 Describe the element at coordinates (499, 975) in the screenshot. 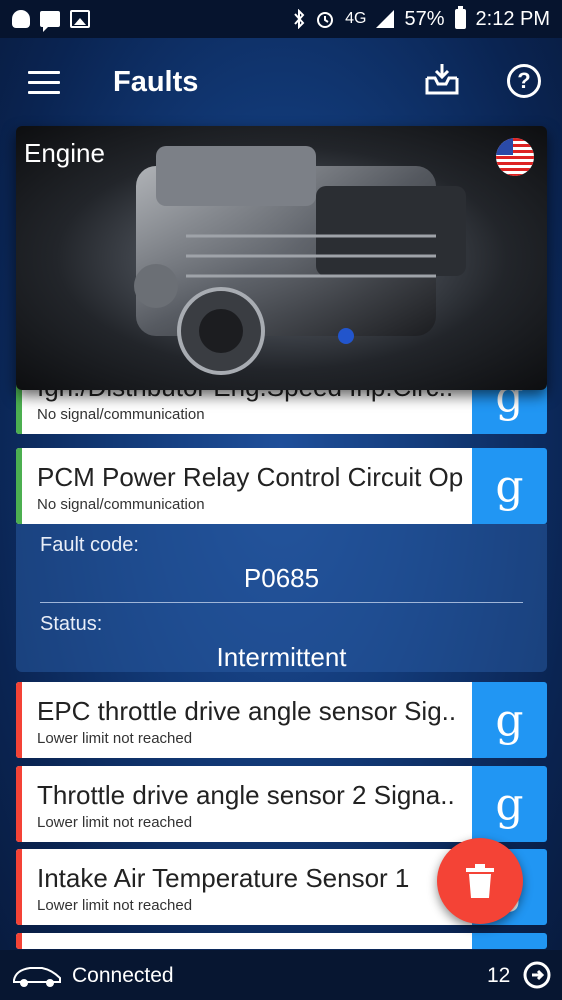

I see `fault-count: 12` at that location.